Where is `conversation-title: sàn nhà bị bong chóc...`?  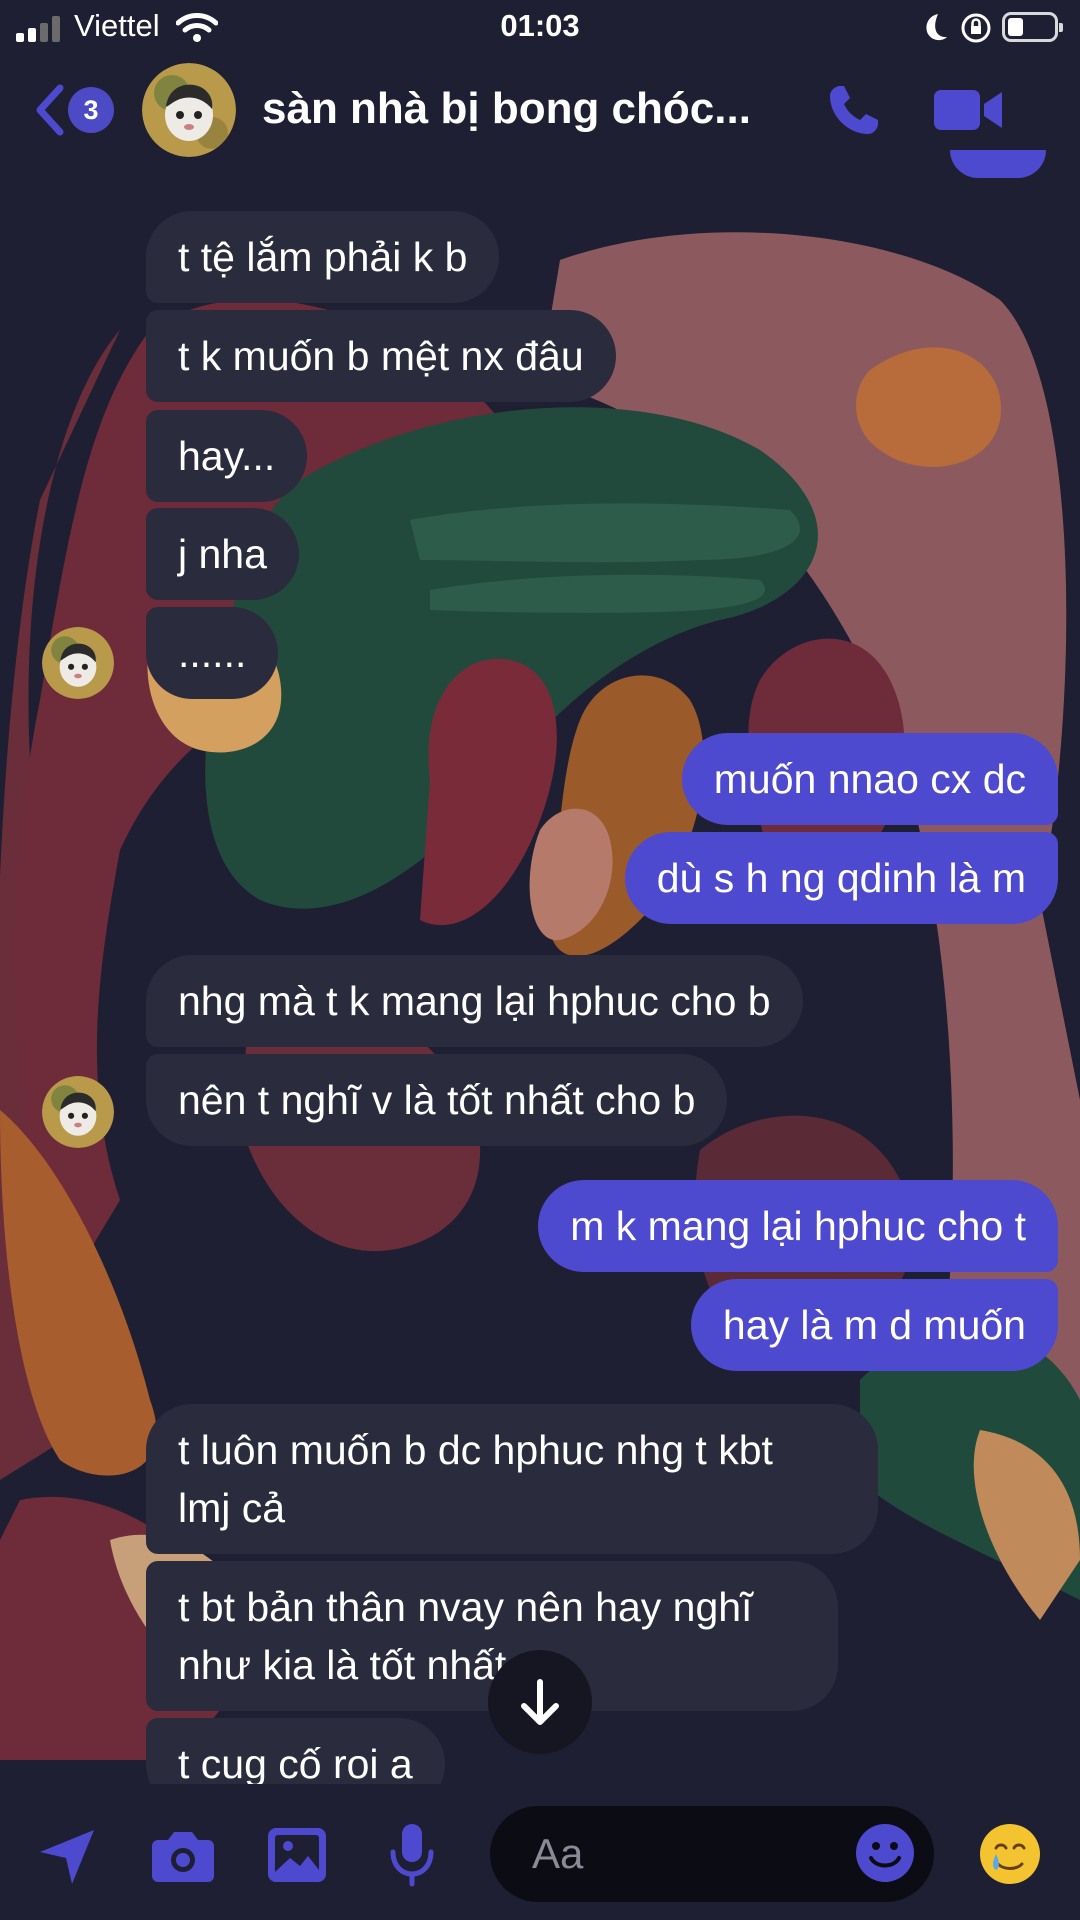 conversation-title: sàn nhà bị bong chóc... is located at coordinates (512, 109).